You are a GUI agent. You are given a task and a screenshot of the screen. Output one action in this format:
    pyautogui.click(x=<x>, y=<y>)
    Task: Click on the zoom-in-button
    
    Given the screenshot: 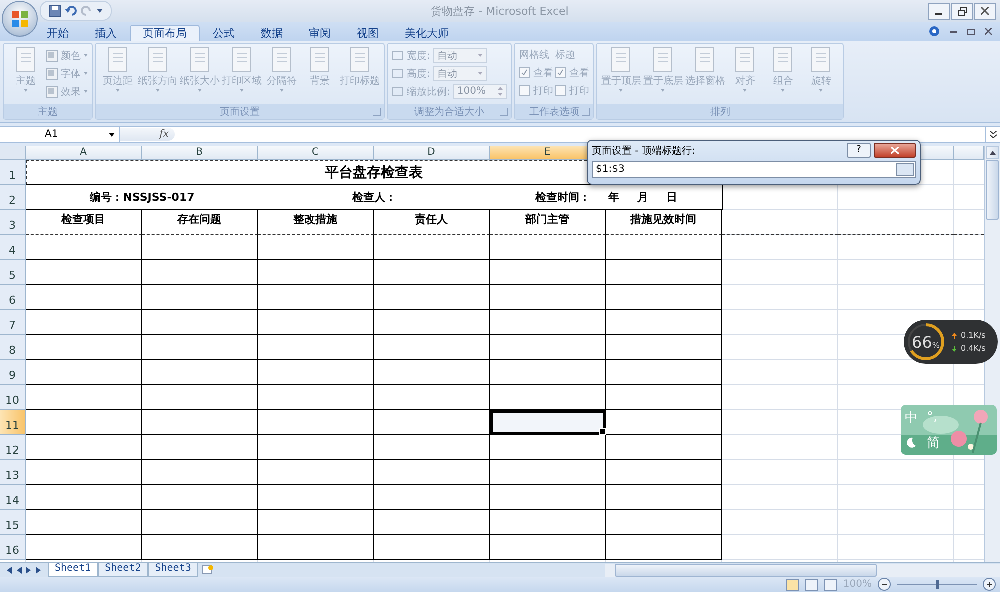 What is the action you would take?
    pyautogui.click(x=989, y=584)
    